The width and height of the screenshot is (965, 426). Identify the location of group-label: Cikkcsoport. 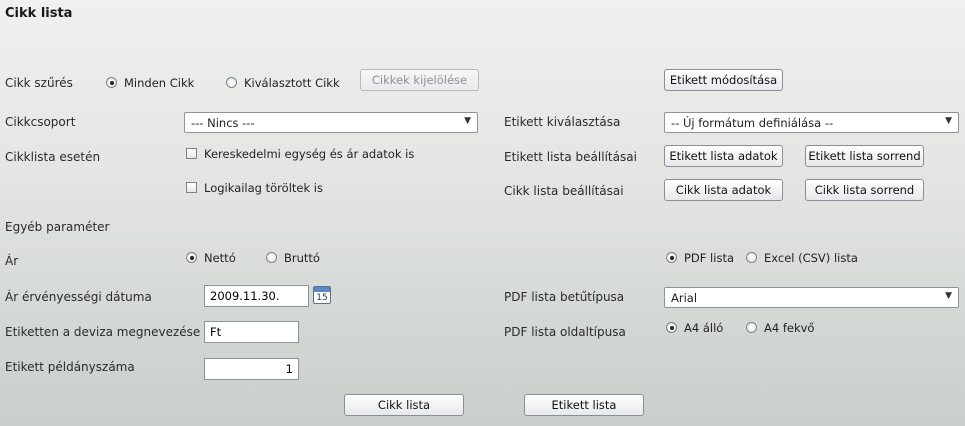
(40, 122).